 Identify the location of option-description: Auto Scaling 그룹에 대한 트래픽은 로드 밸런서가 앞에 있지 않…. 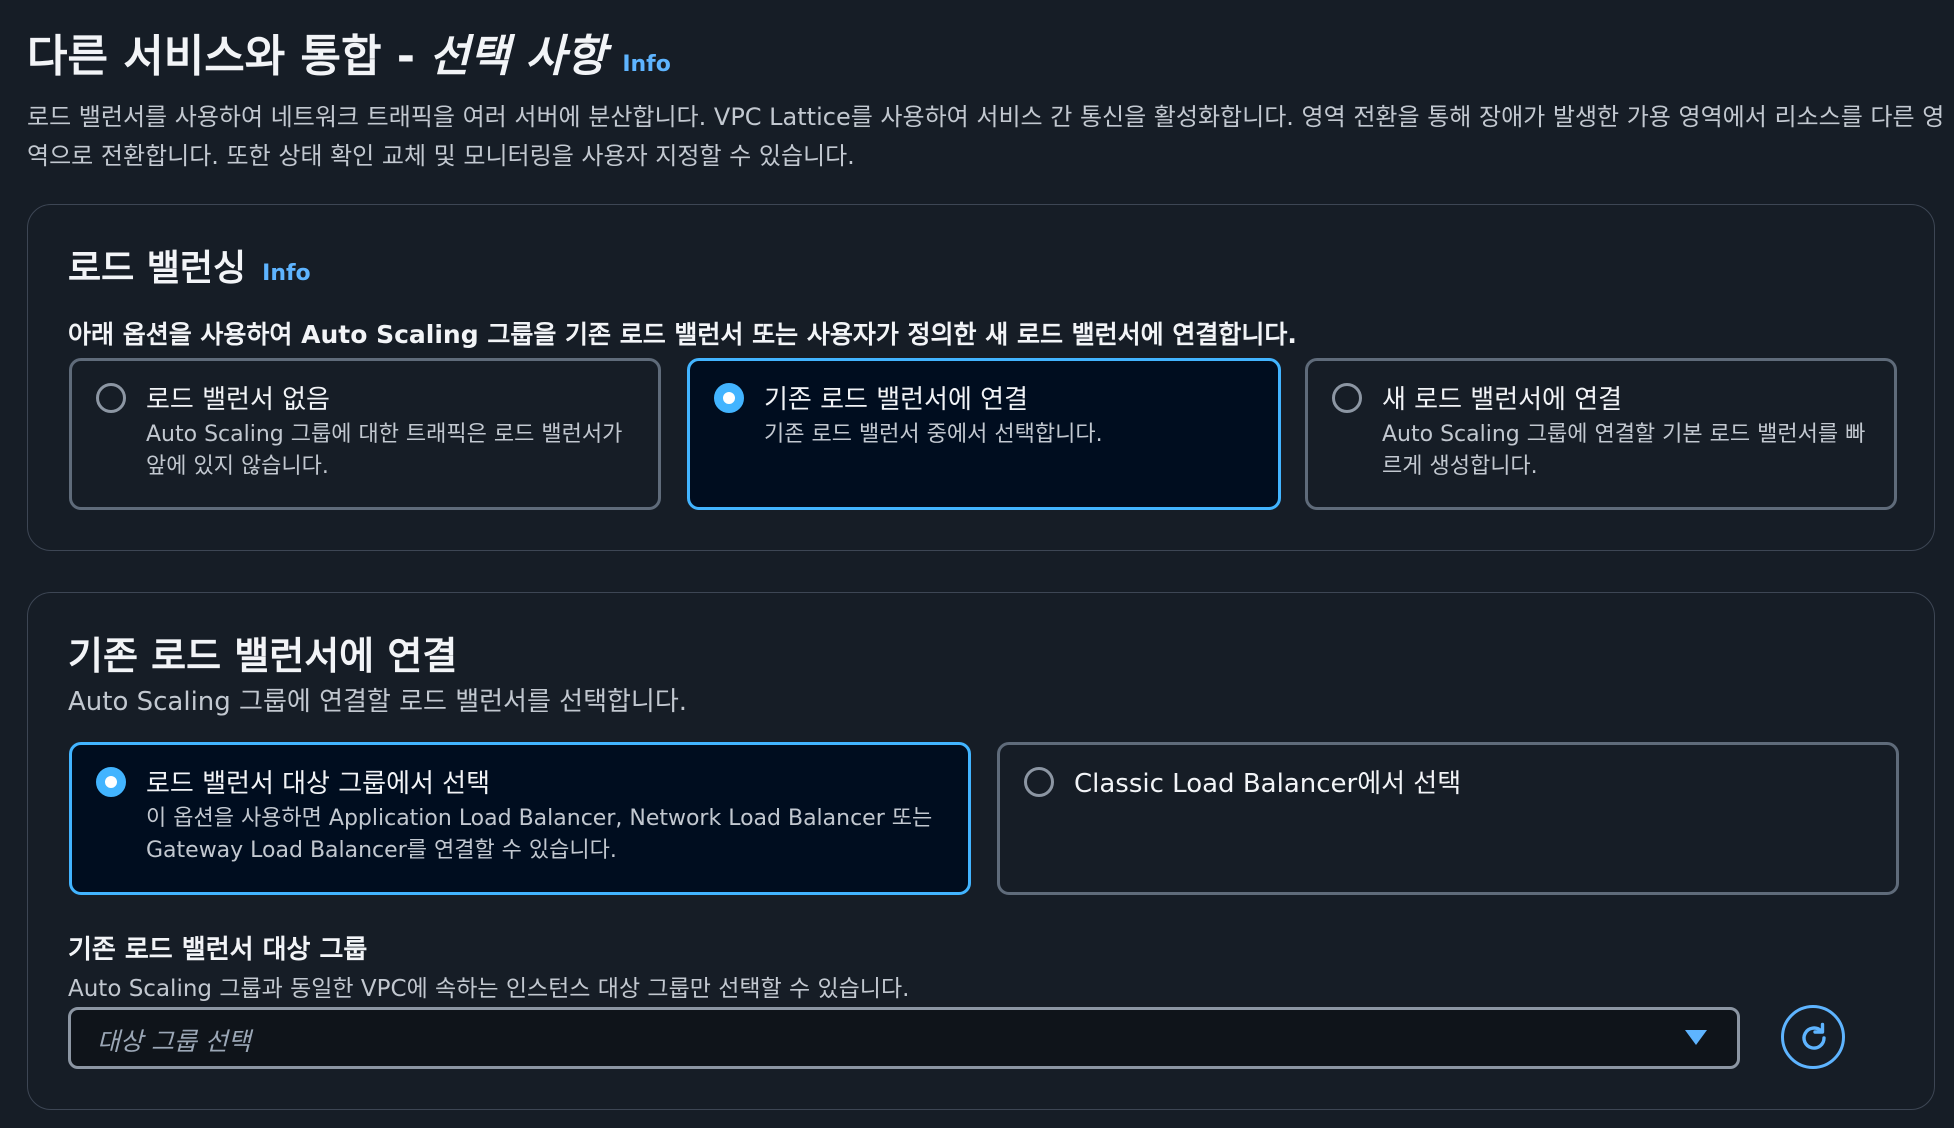
(384, 450).